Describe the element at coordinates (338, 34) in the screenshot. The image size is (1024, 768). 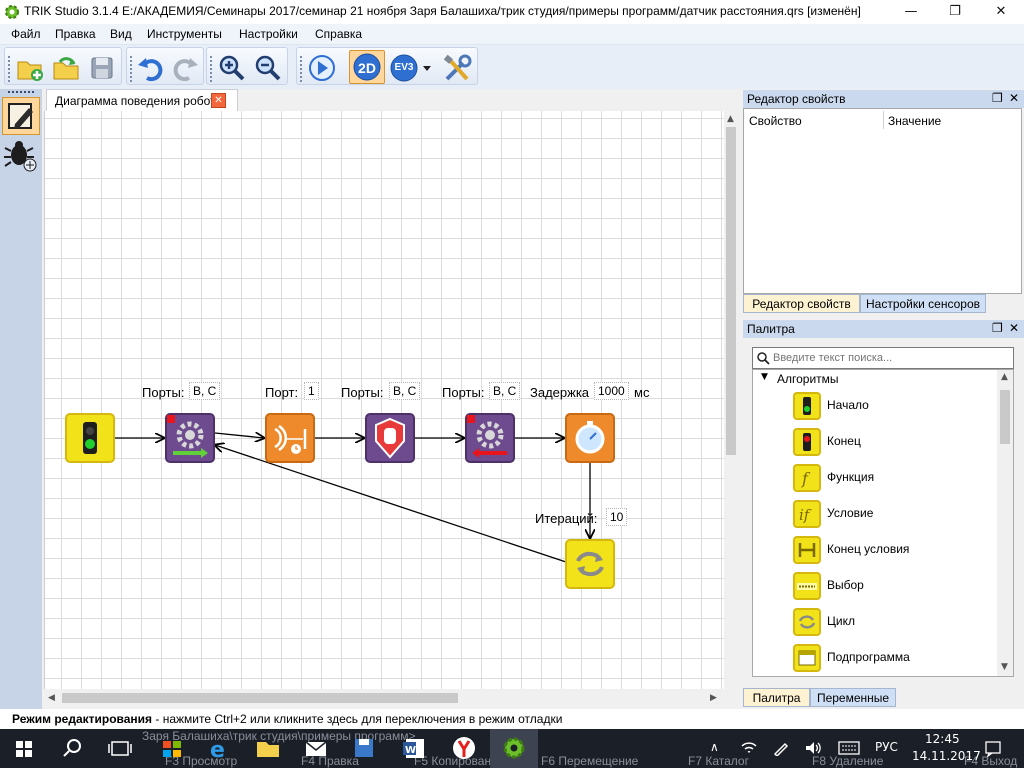
I see `menu-help: Справка` at that location.